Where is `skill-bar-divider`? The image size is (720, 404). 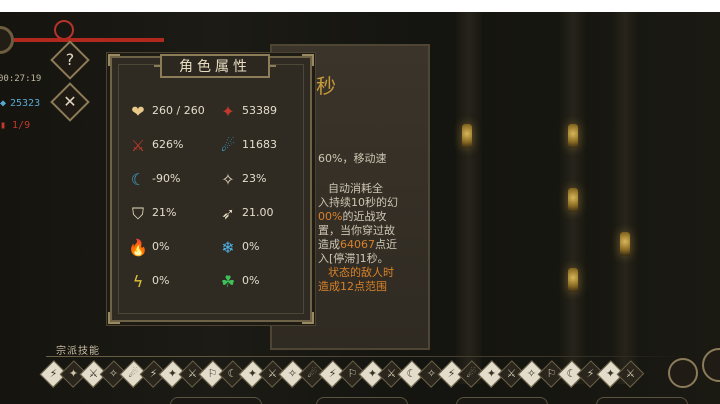 skill-bar-divider is located at coordinates (366, 356).